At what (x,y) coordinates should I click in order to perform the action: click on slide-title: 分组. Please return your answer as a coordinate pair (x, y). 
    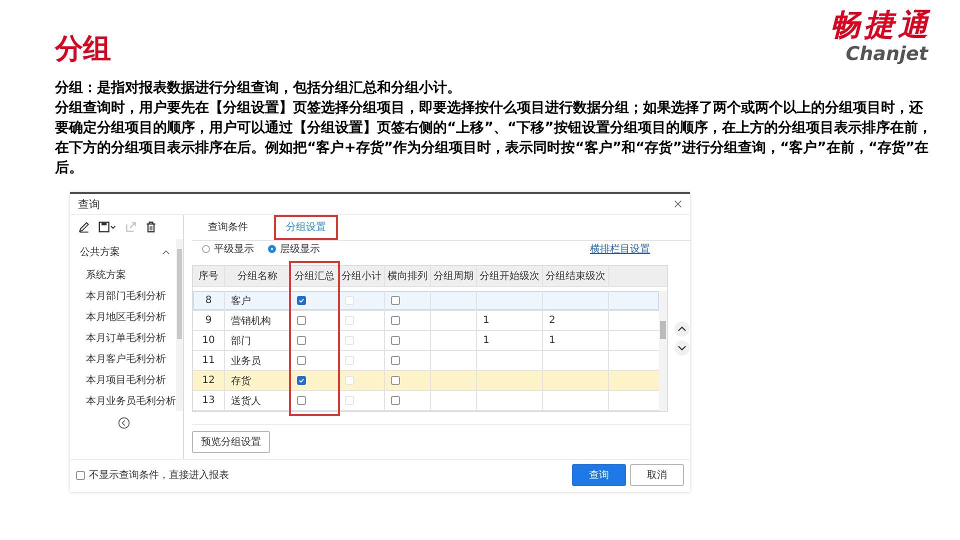
    Looking at the image, I should click on (83, 49).